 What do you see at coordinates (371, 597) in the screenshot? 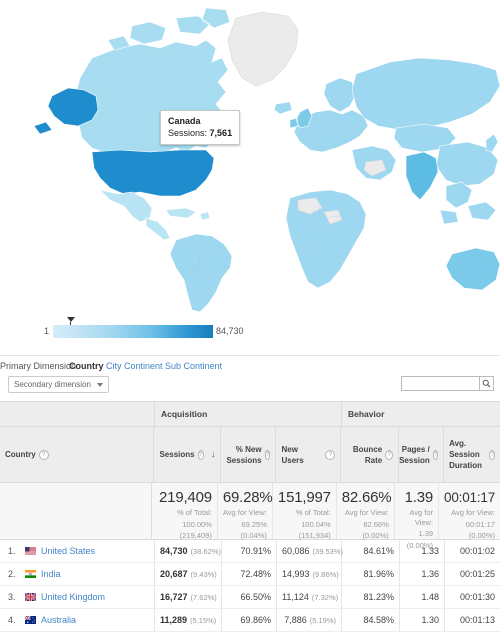
I see `row-bounce-rate: 81.23%` at bounding box center [371, 597].